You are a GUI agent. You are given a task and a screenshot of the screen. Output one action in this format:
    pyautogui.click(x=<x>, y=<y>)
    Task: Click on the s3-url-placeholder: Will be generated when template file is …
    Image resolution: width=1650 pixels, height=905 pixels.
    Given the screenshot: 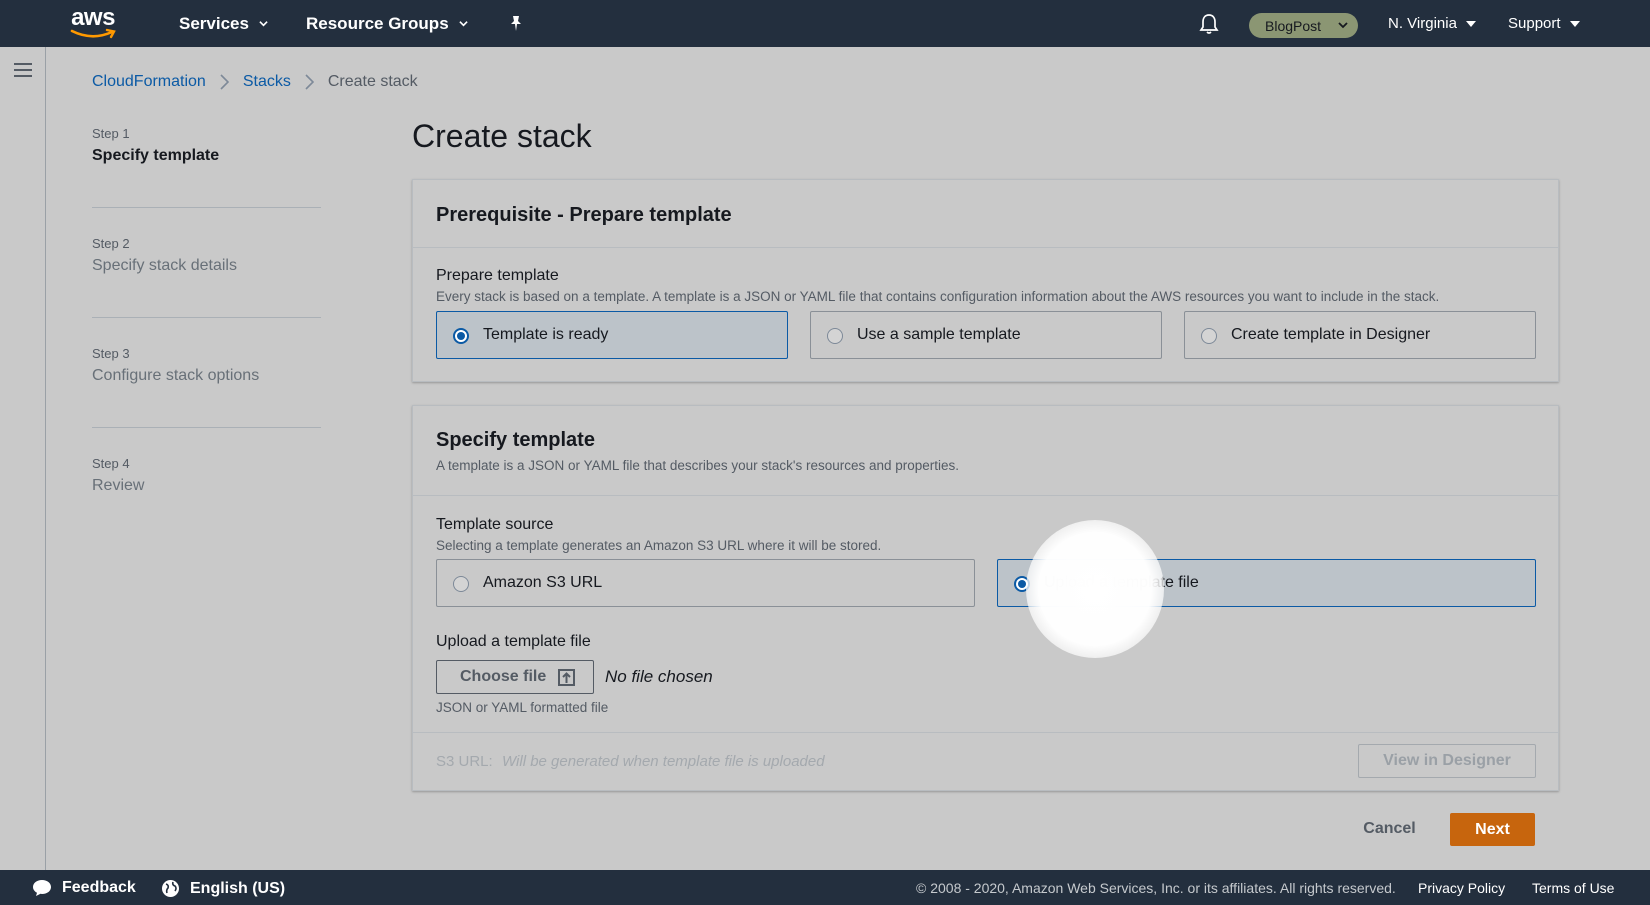 What is the action you would take?
    pyautogui.click(x=663, y=761)
    